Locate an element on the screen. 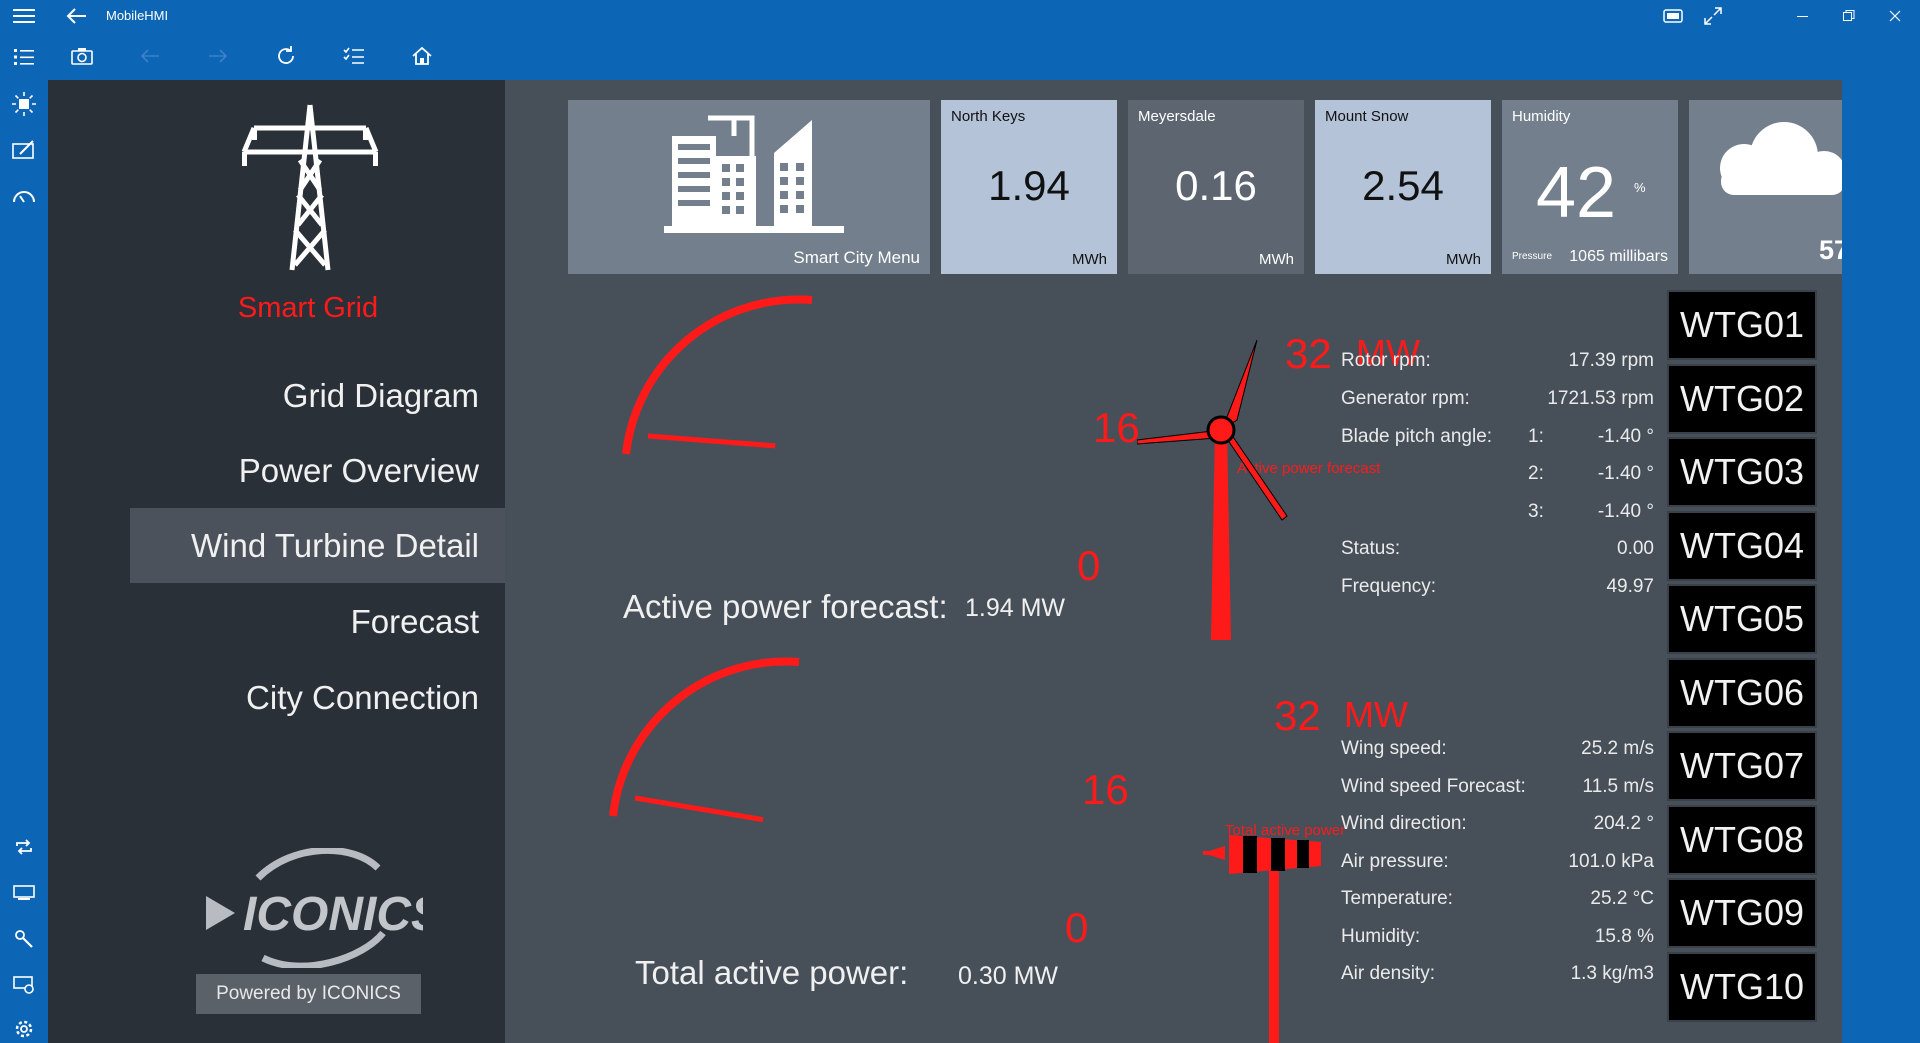 The width and height of the screenshot is (1920, 1043). gauge1-min-label: 0 is located at coordinates (1089, 565).